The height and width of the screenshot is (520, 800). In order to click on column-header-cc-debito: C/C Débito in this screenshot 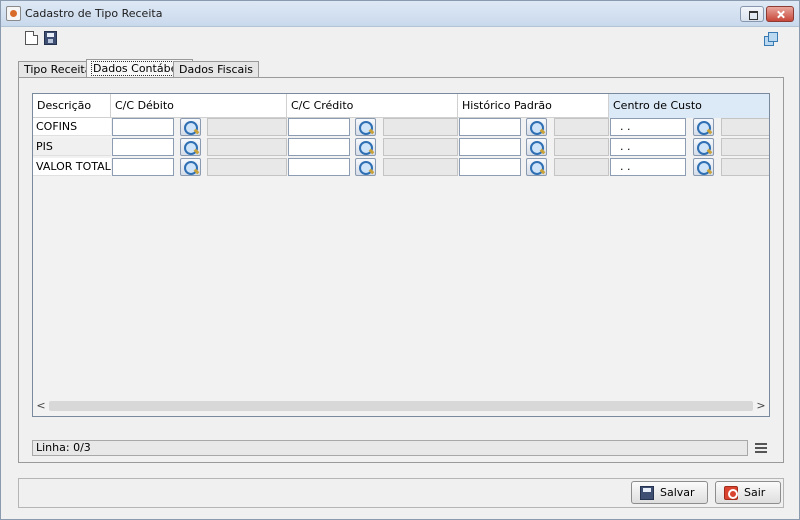, I will do `click(199, 106)`.